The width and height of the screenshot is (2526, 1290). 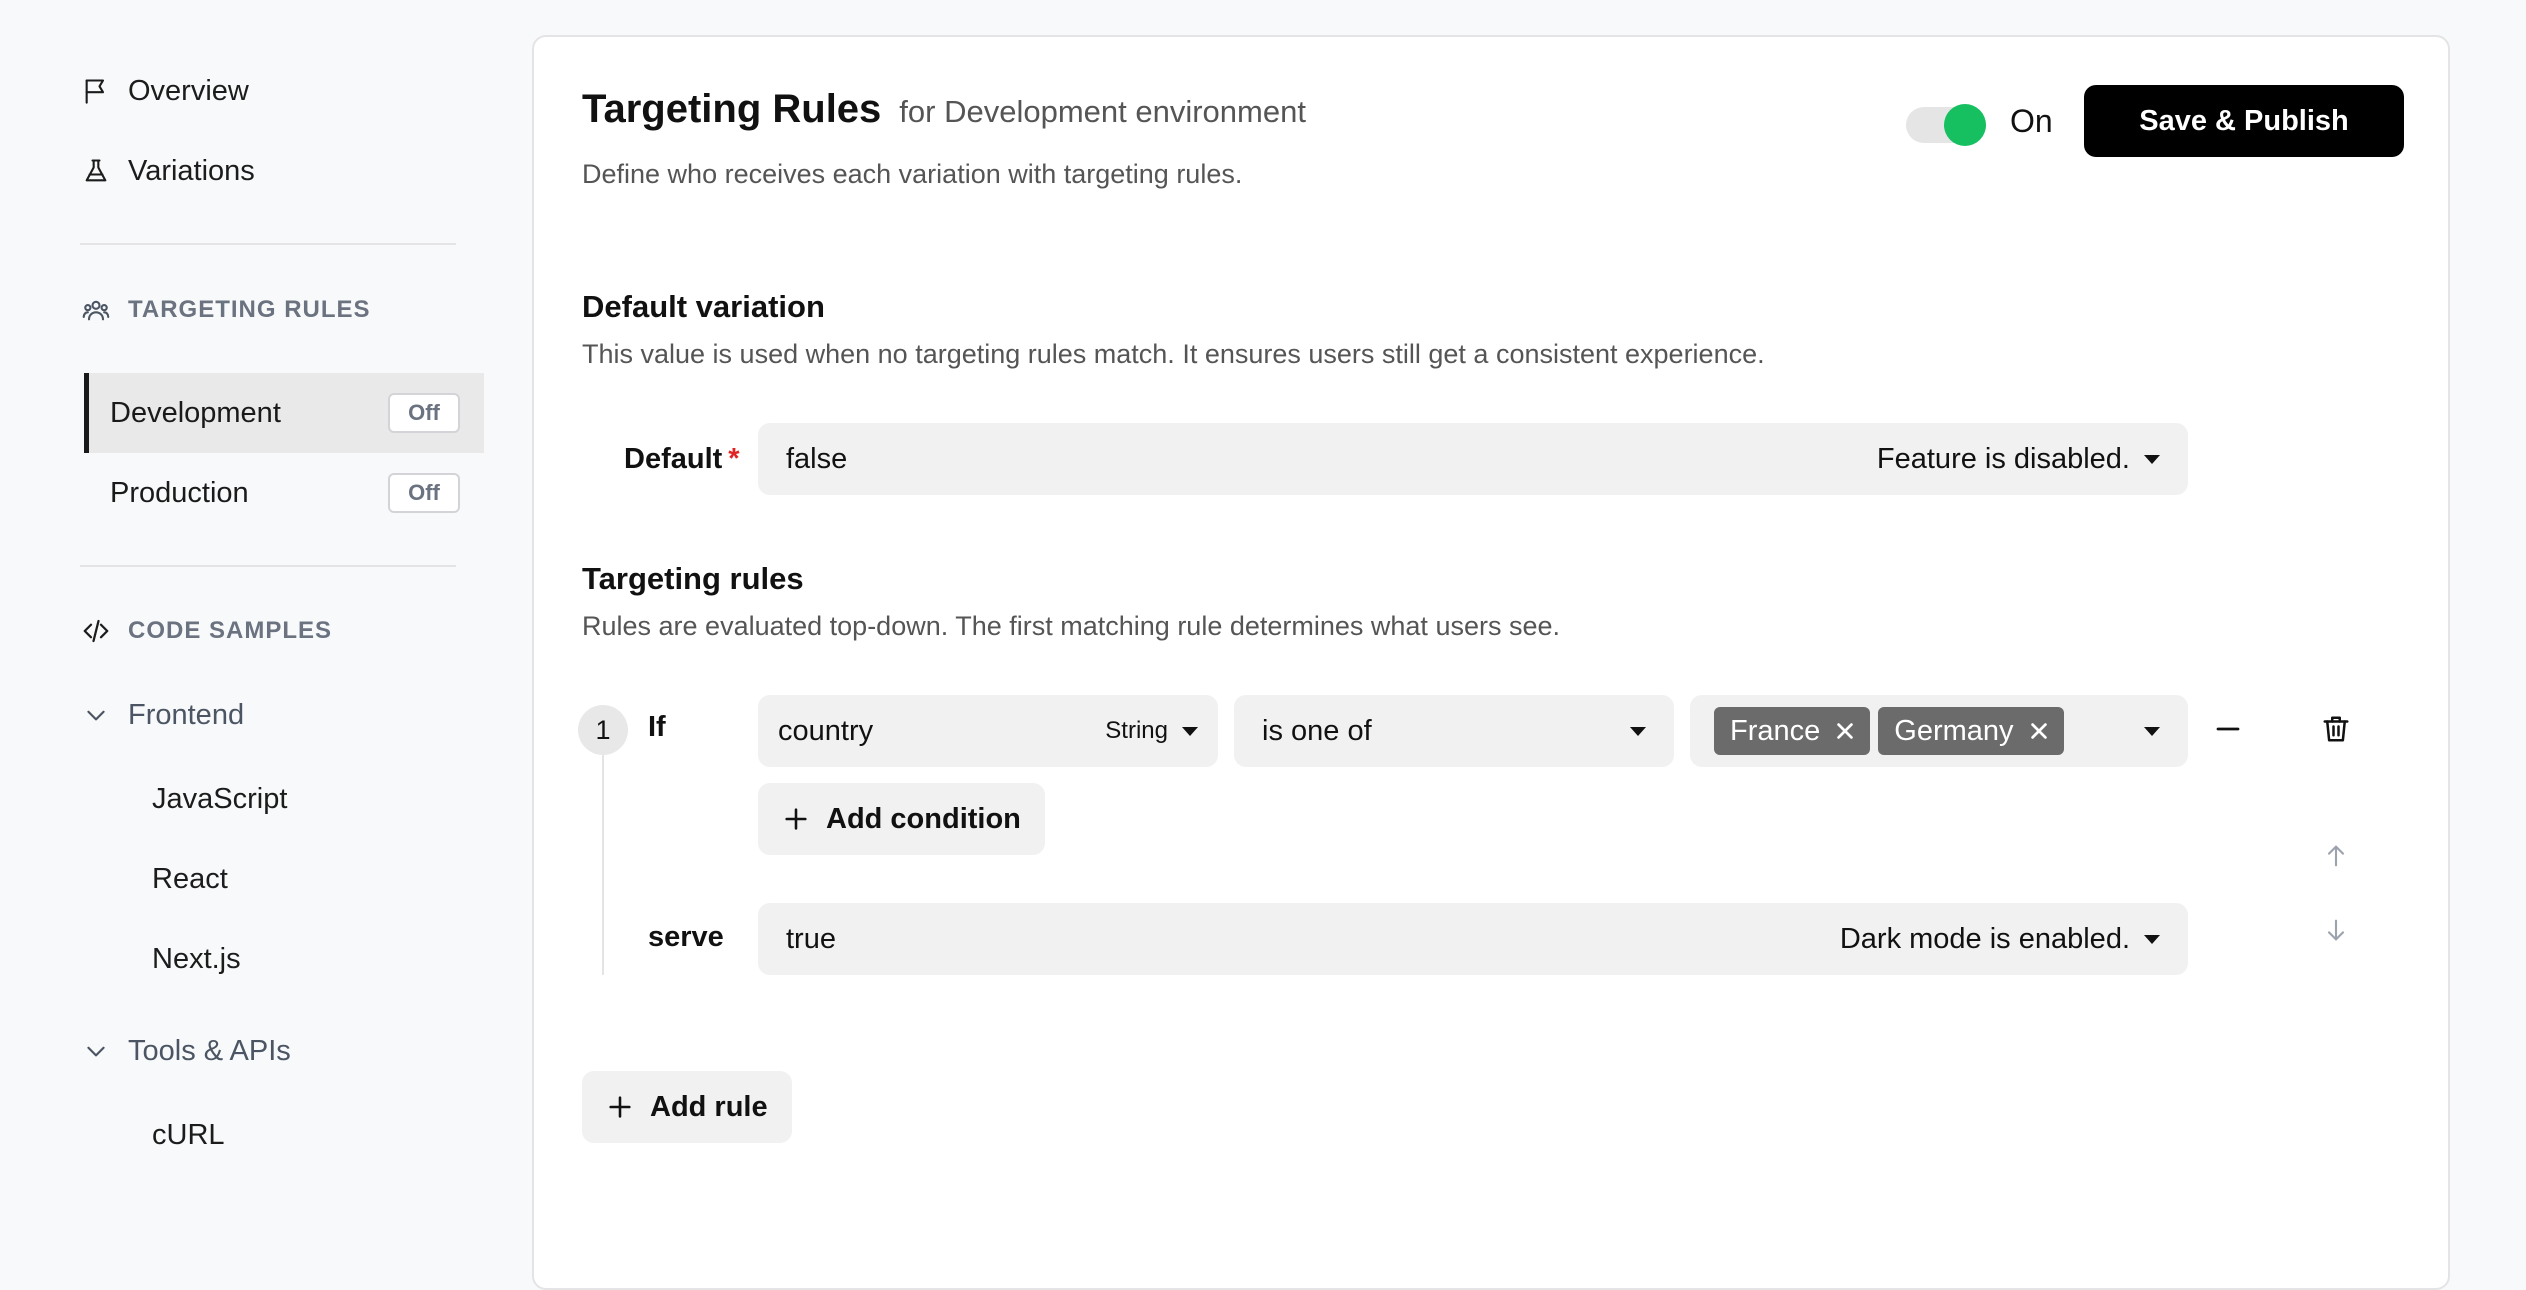 What do you see at coordinates (1136, 730) in the screenshot?
I see `attribute-type-label: String` at bounding box center [1136, 730].